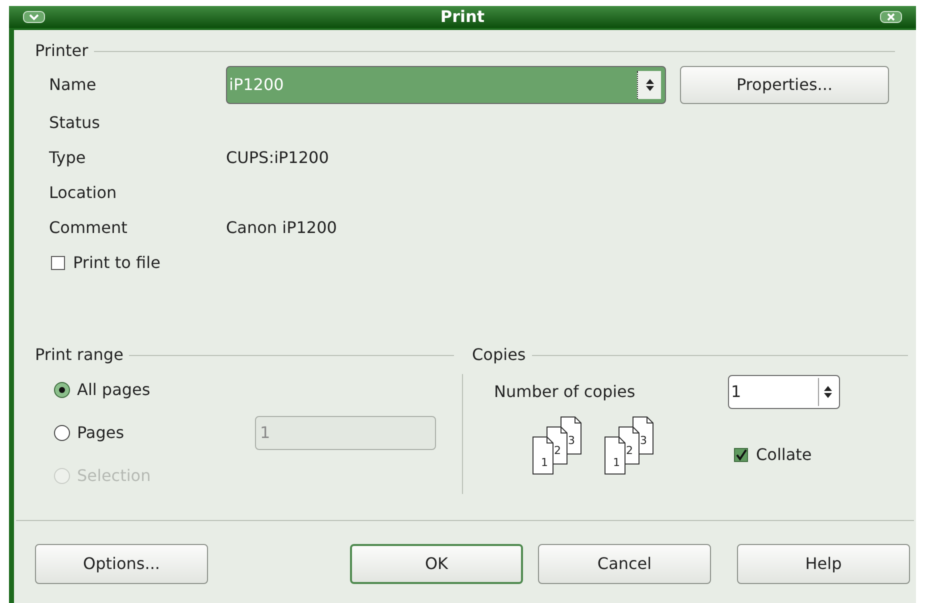 This screenshot has width=925, height=603. I want to click on field-label: Comment, so click(88, 227).